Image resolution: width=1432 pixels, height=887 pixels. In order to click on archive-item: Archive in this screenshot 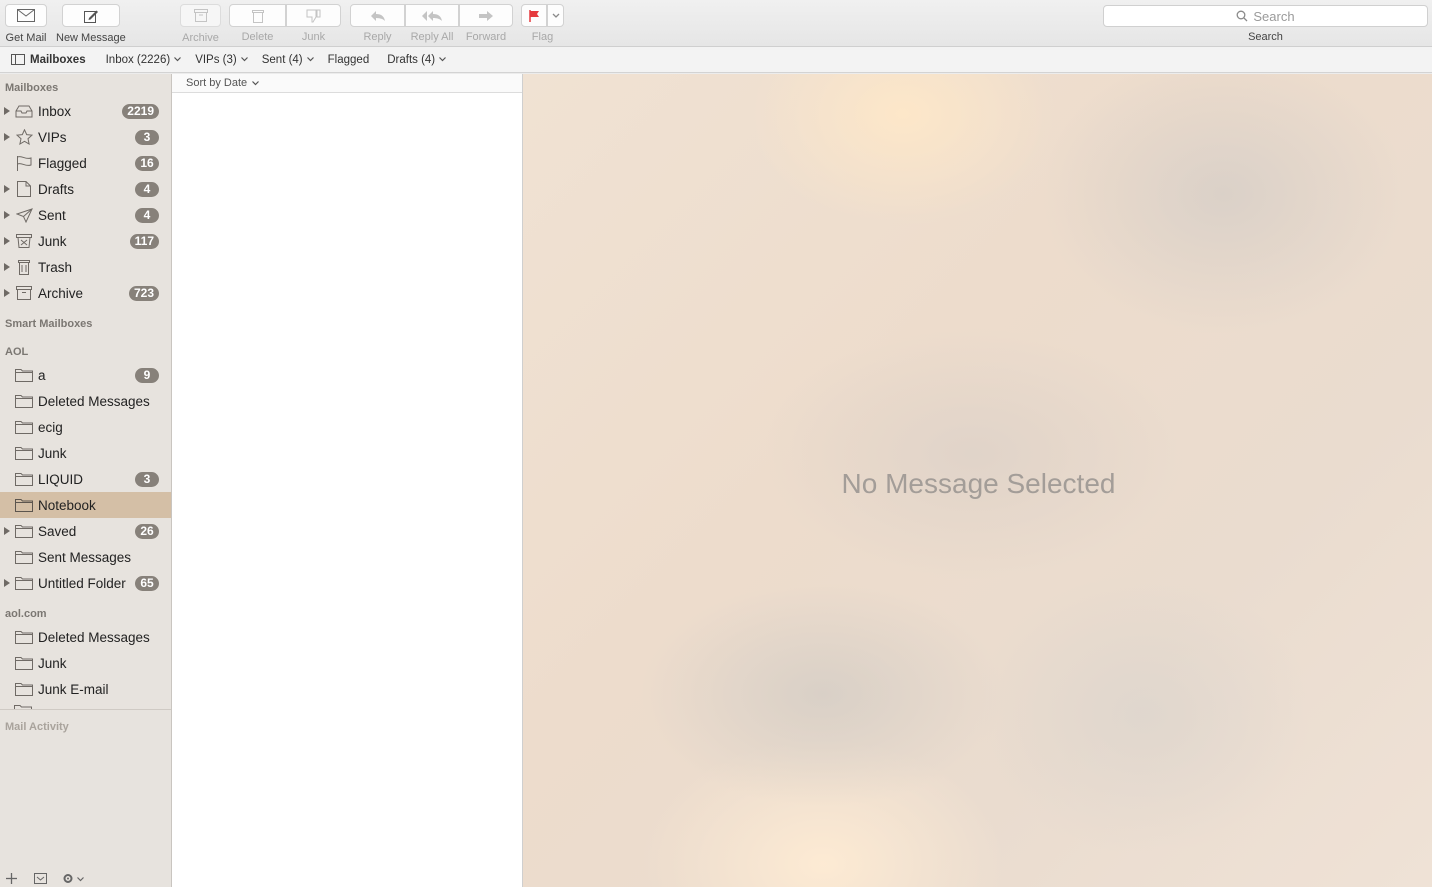, I will do `click(200, 24)`.